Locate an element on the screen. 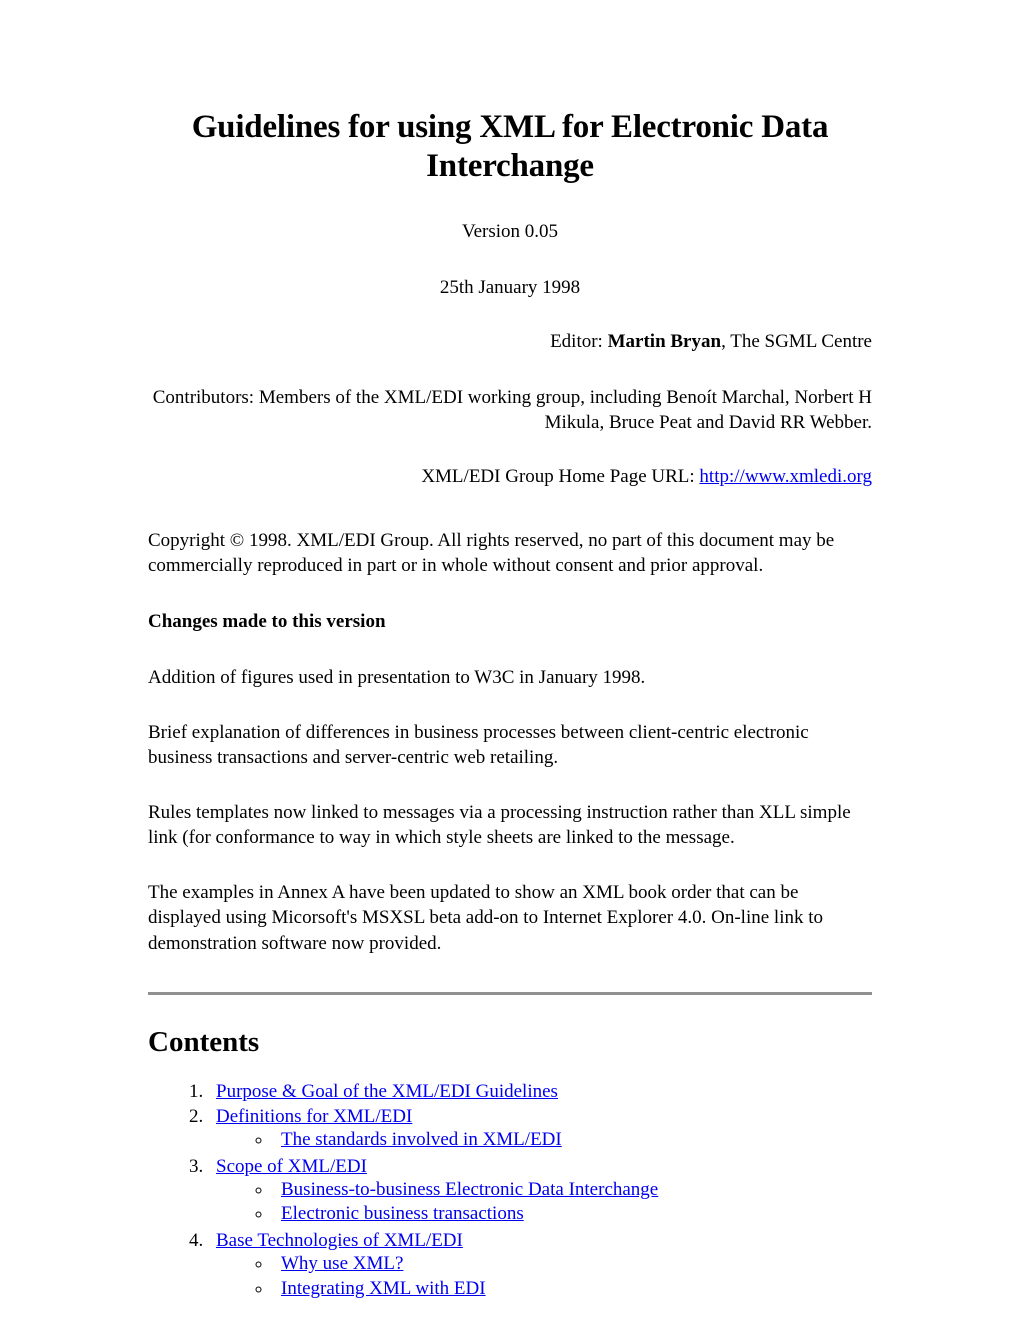 This screenshot has width=1020, height=1320. list-item: The standards involved in XML/EDI is located at coordinates (572, 1141).